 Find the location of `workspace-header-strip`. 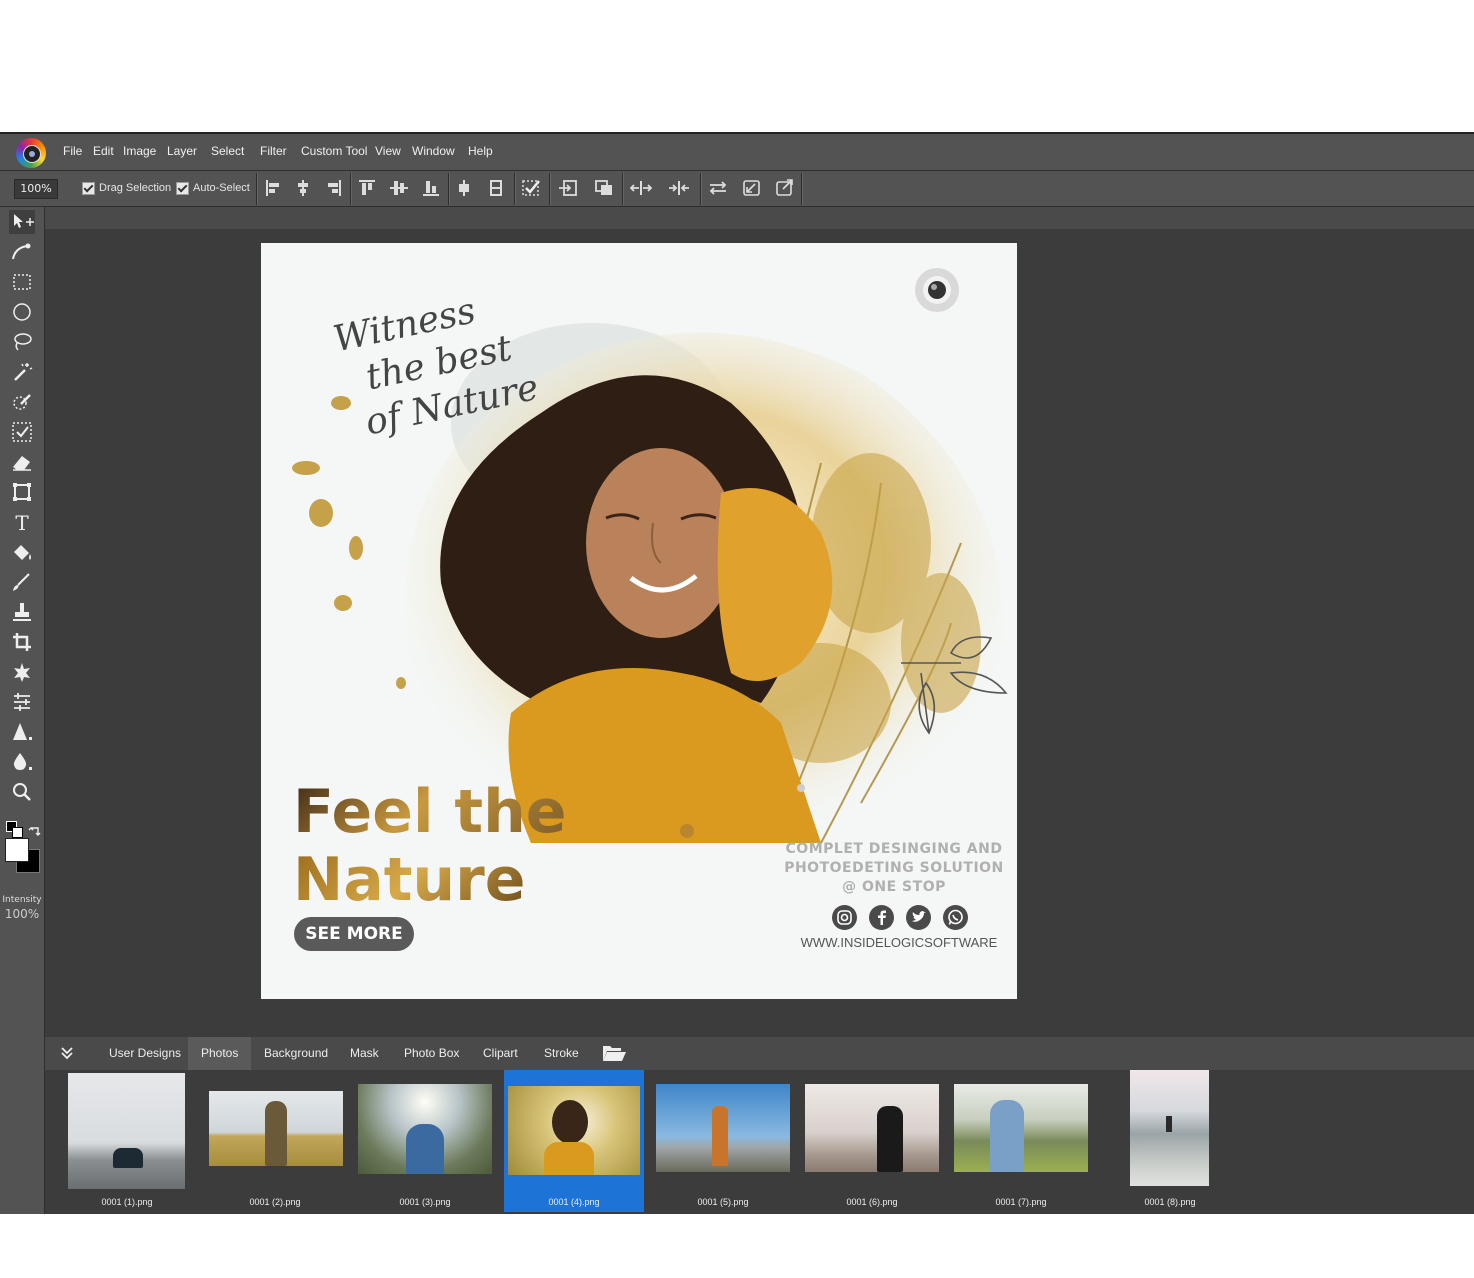

workspace-header-strip is located at coordinates (759, 218).